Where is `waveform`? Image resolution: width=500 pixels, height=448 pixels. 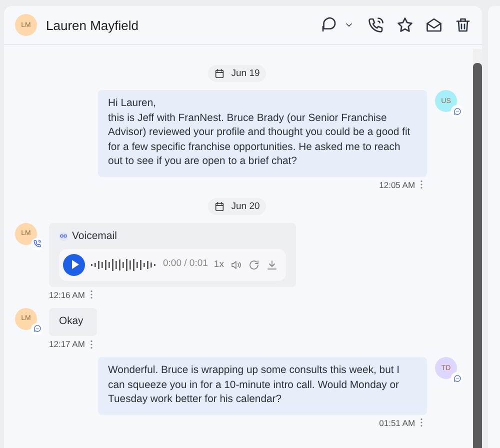
waveform is located at coordinates (124, 265).